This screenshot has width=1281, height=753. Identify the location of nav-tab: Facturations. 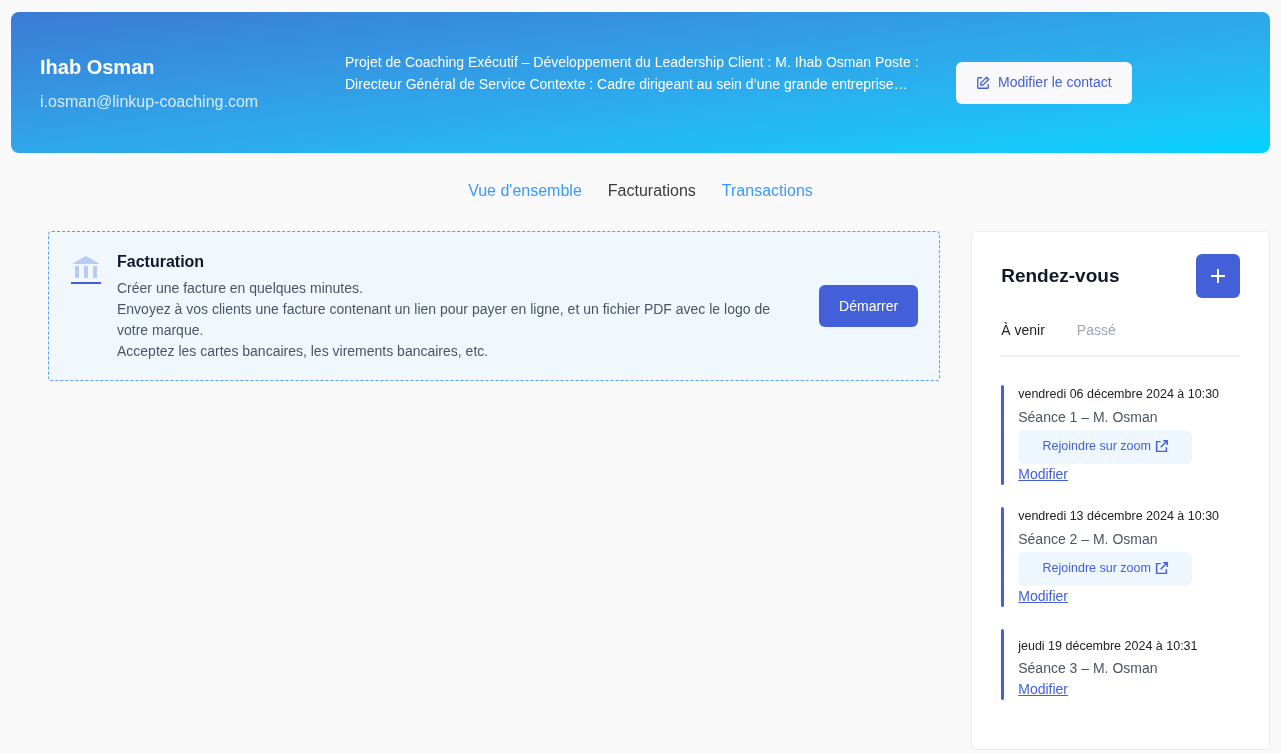
(651, 191).